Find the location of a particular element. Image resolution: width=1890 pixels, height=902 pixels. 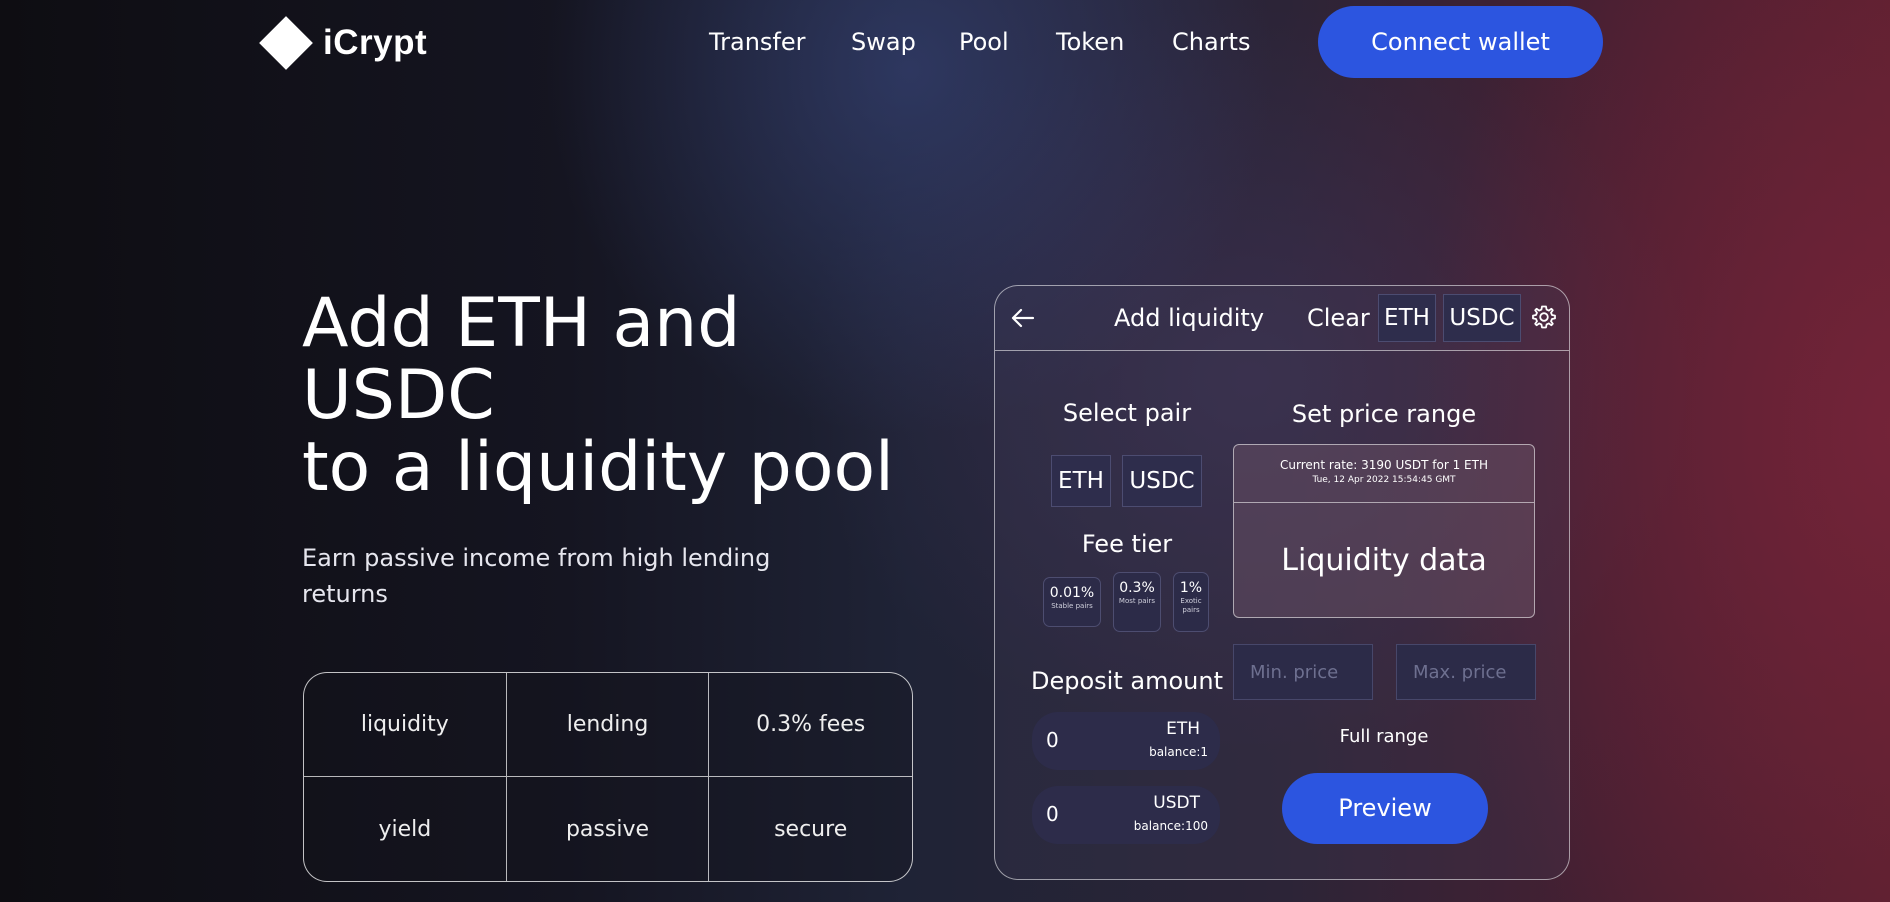

fee-tier-pct: 1% is located at coordinates (1191, 588).